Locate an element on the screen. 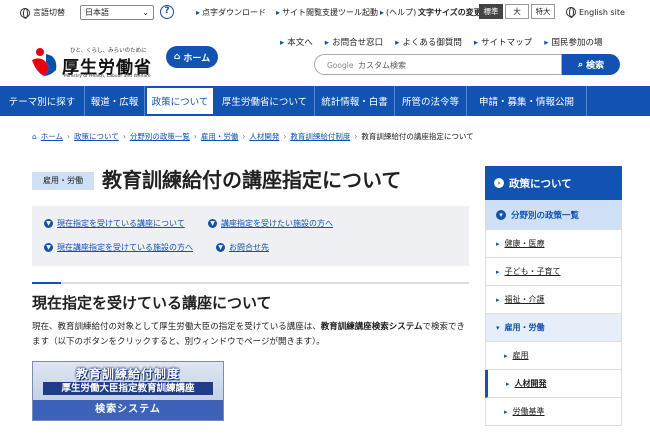  breadcrumb-policy: 政策について is located at coordinates (96, 136).